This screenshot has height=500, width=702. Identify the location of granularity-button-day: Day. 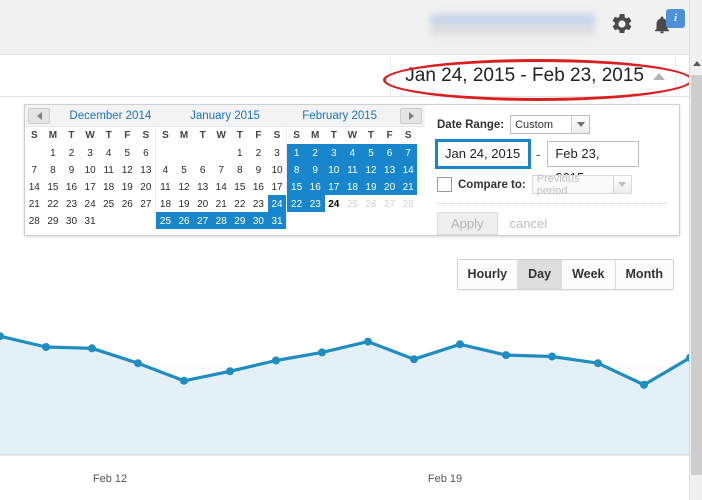
(540, 274).